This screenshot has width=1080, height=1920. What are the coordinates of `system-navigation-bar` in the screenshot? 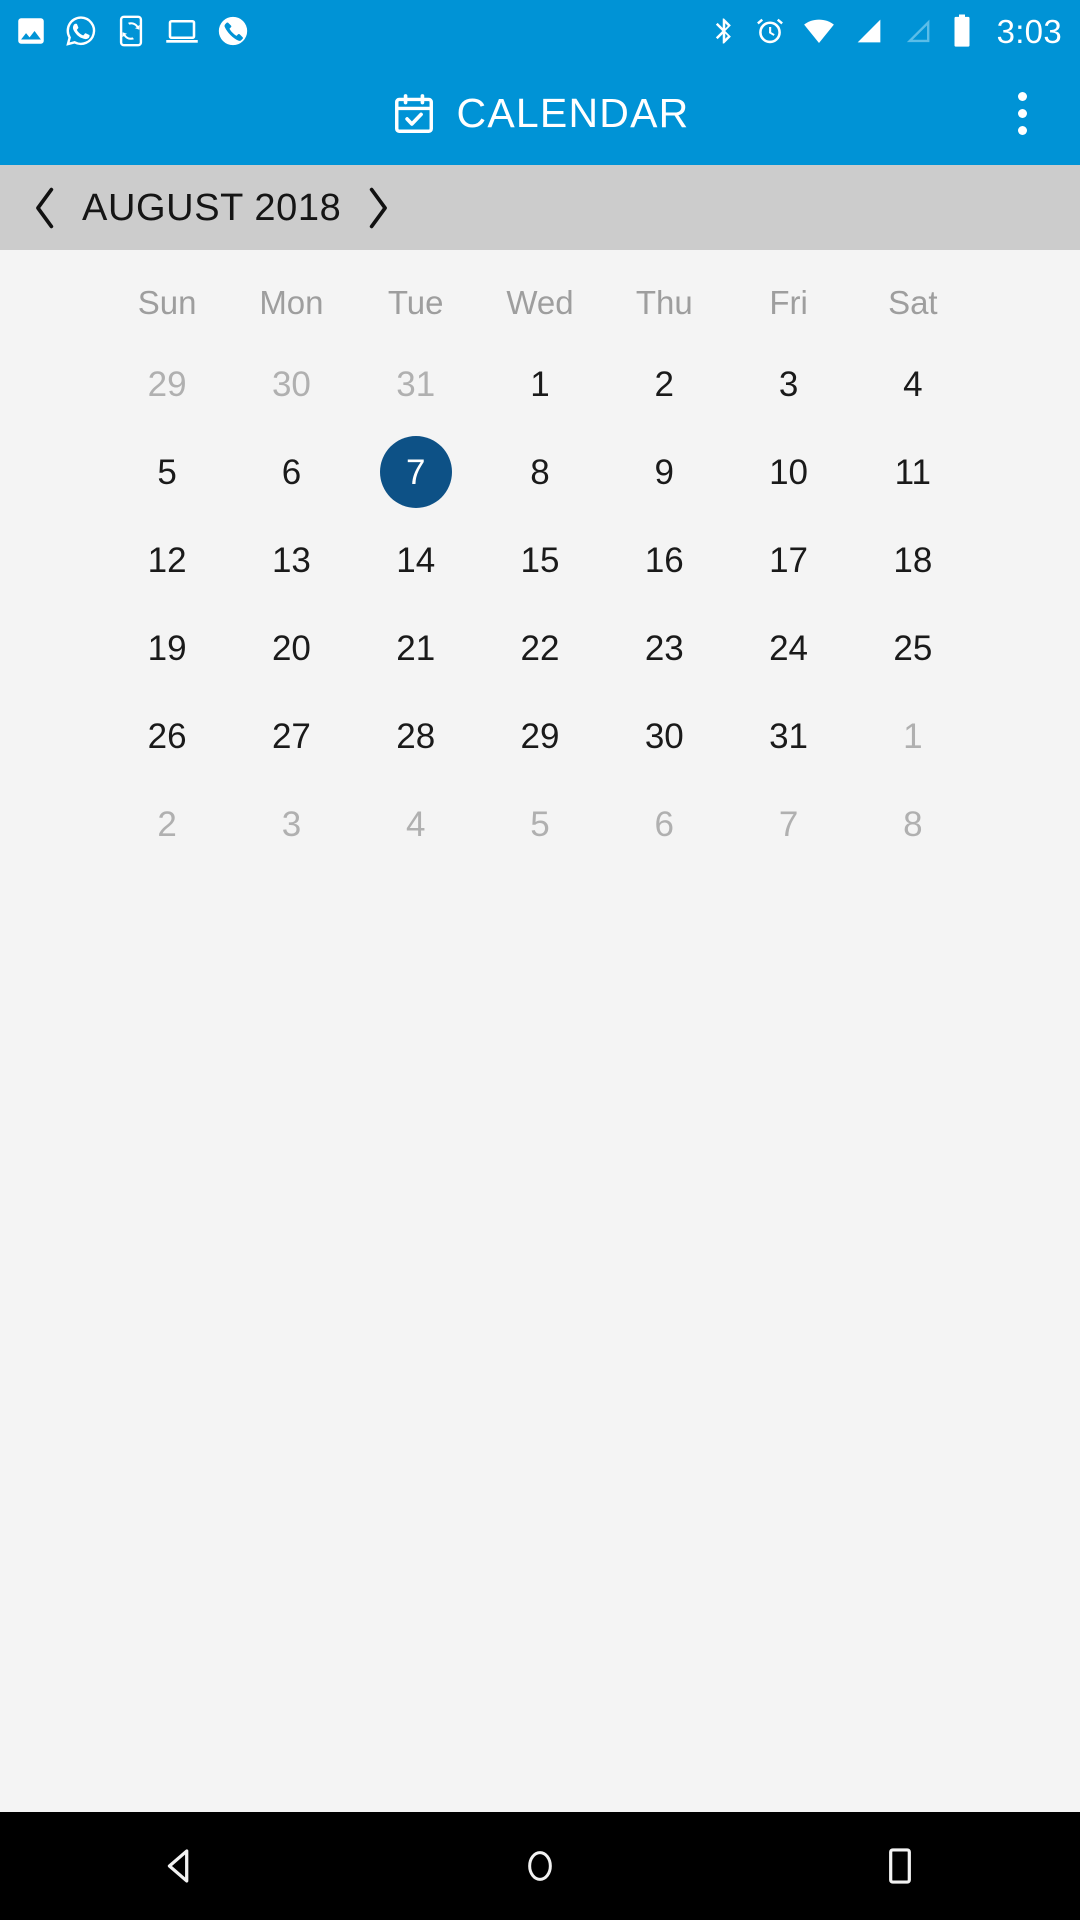 It's located at (540, 1866).